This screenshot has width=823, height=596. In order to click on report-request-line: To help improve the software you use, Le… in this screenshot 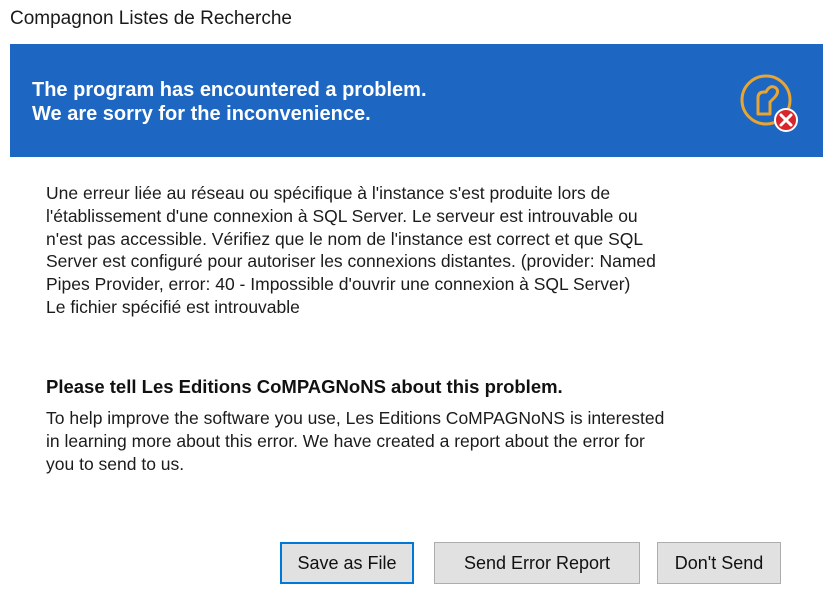, I will do `click(355, 418)`.